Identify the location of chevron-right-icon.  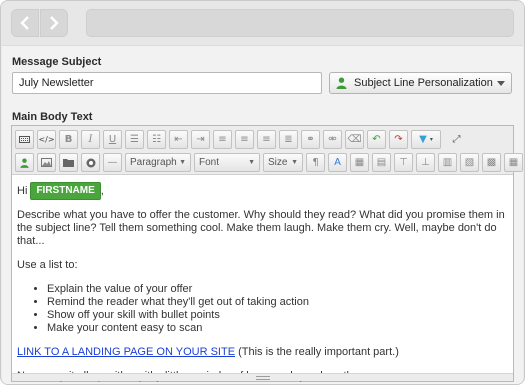
(54, 23).